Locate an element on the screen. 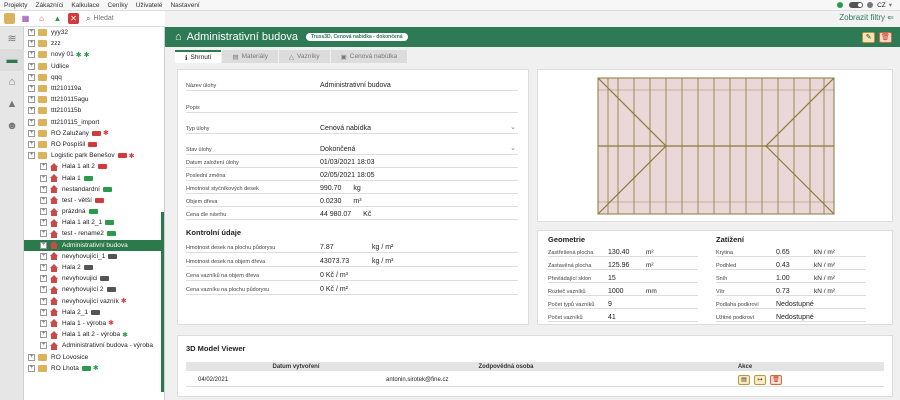  tree-scrollbar is located at coordinates (162, 302).